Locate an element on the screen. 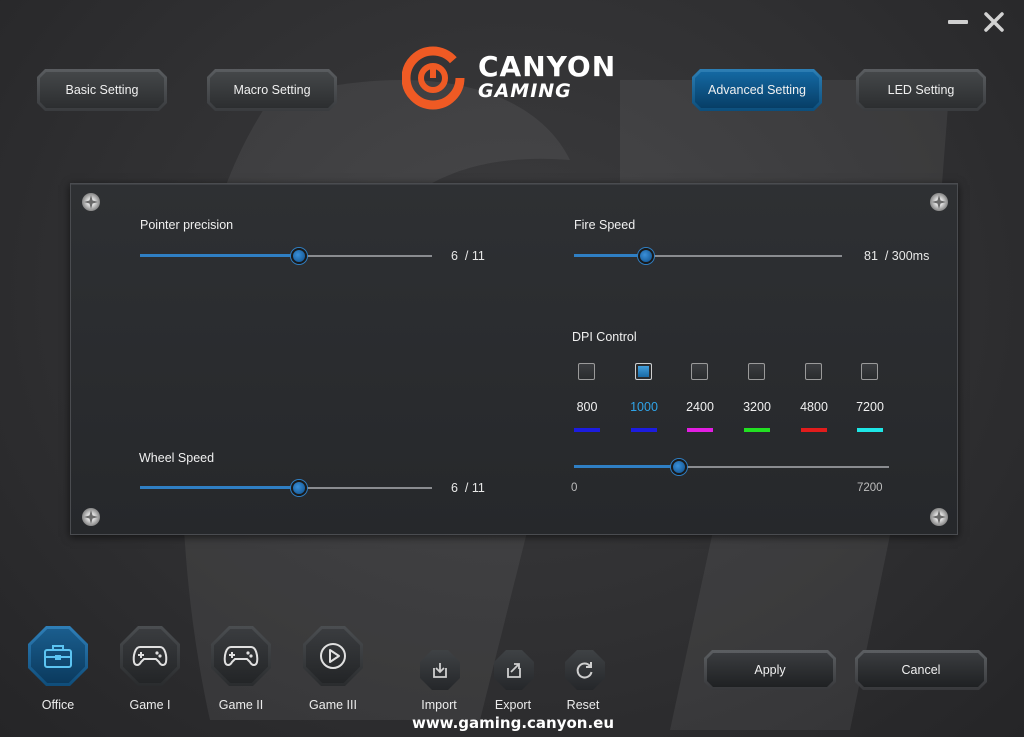  reset-button is located at coordinates (585, 670).